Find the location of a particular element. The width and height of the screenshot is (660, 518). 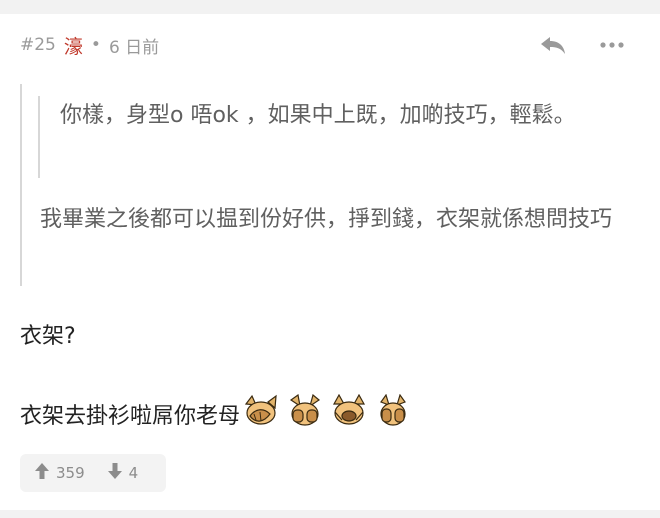

upvote-count: 359 is located at coordinates (70, 473).